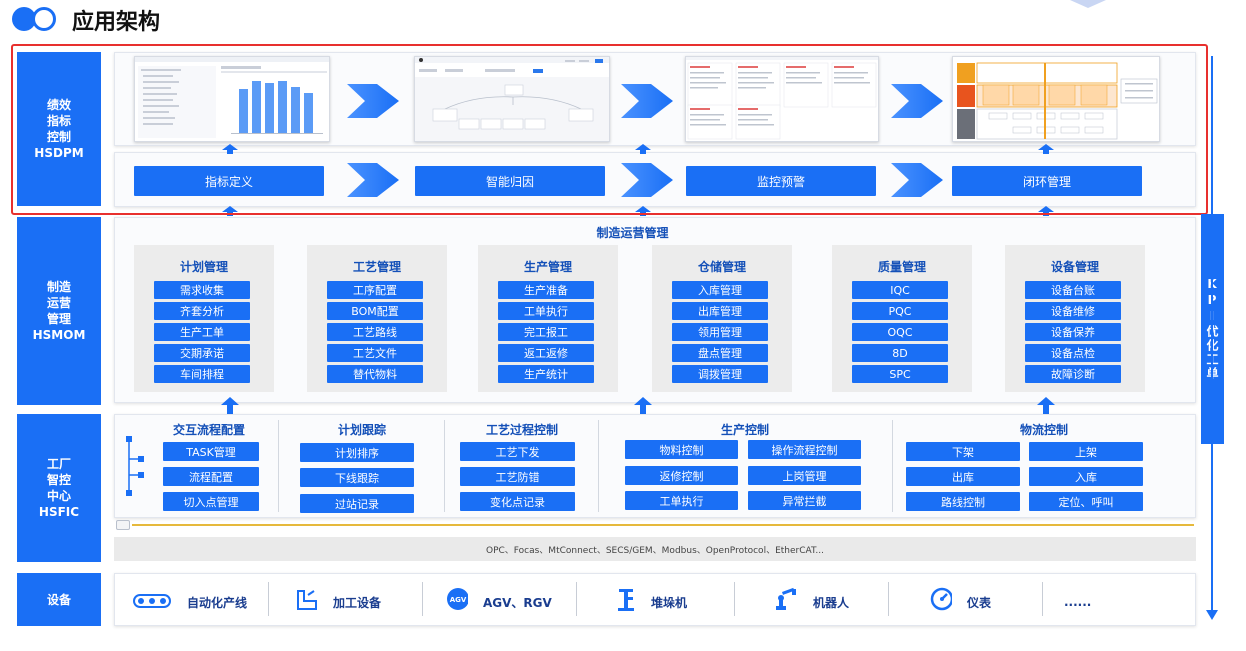 The width and height of the screenshot is (1246, 651). Describe the element at coordinates (663, 525) in the screenshot. I see `bus-line` at that location.